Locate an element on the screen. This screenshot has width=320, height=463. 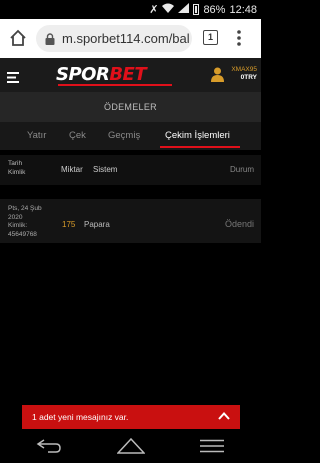
tab-deposit: Yatır is located at coordinates (36, 135).